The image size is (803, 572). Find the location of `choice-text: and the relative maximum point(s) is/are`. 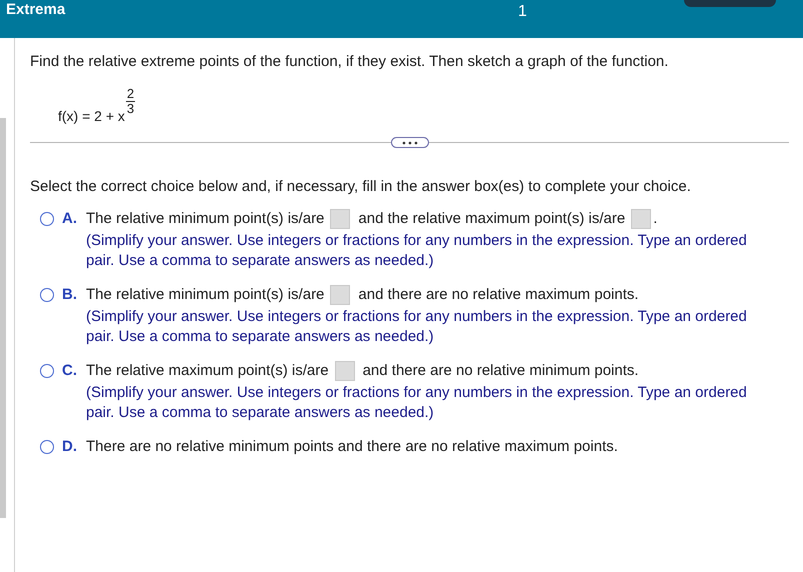

choice-text: and the relative maximum point(s) is/are is located at coordinates (492, 219).